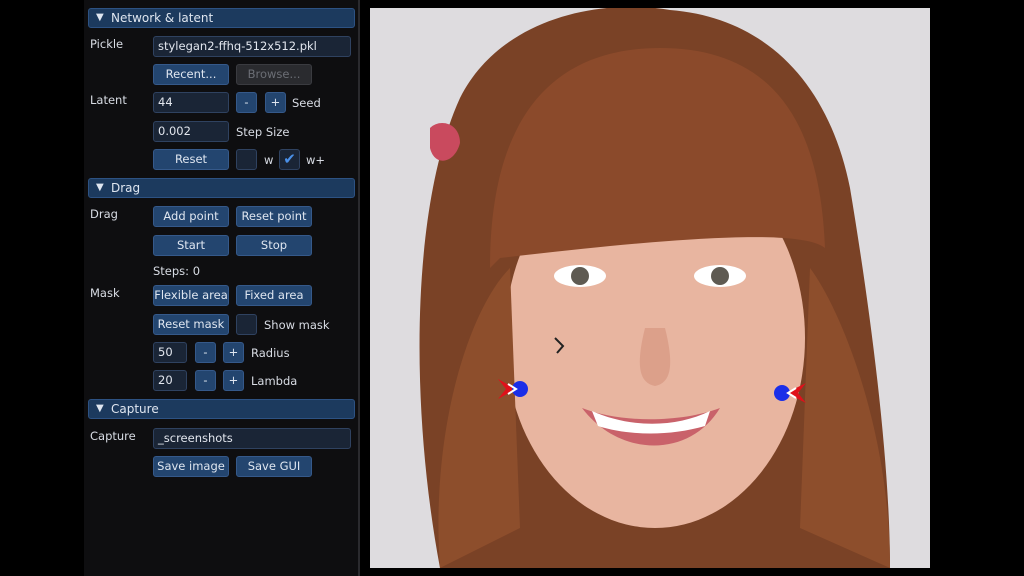  Describe the element at coordinates (274, 466) in the screenshot. I see `save-gui-button: Save GUI` at that location.